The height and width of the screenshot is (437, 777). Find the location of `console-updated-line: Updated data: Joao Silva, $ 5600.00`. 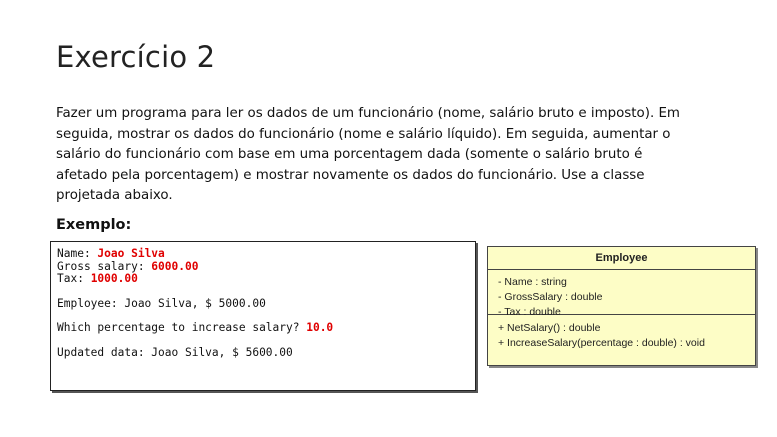

console-updated-line: Updated data: Joao Silva, $ 5600.00 is located at coordinates (175, 352).